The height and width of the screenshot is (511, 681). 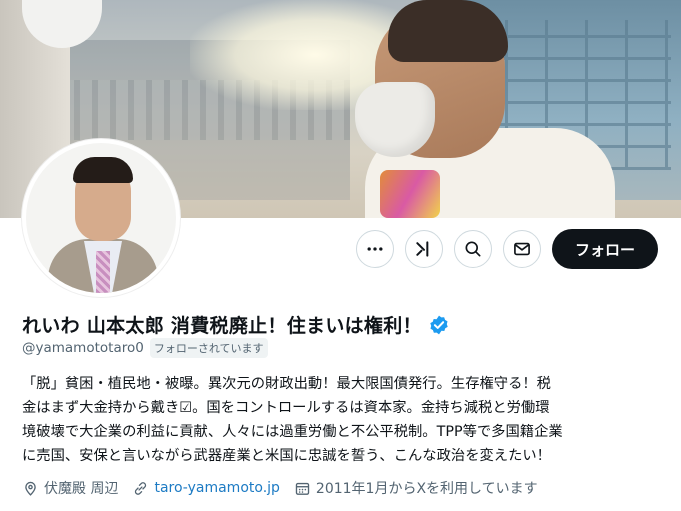 I want to click on display-name-row: れいわ 山本太郎 消費税廃止！住まいは権利！, so click(x=236, y=324).